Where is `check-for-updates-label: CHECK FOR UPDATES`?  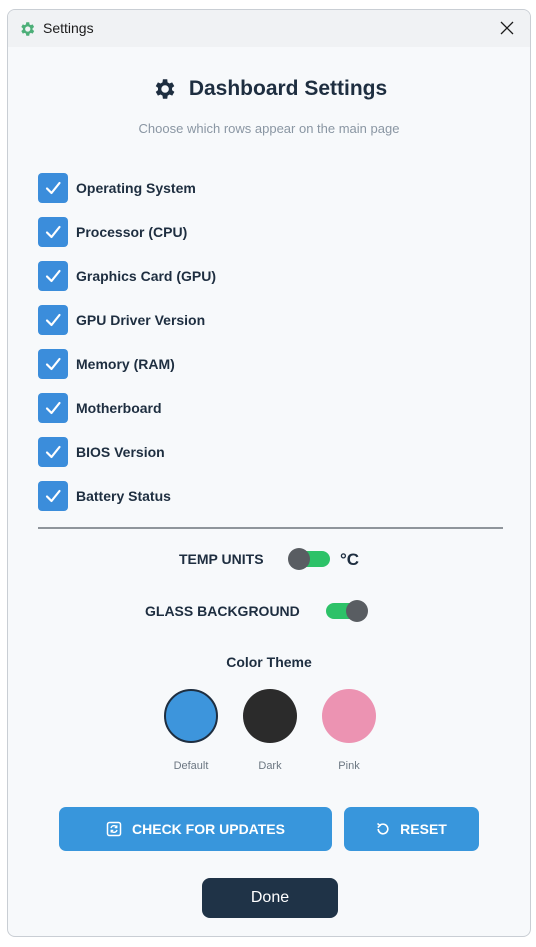 check-for-updates-label: CHECK FOR UPDATES is located at coordinates (208, 829).